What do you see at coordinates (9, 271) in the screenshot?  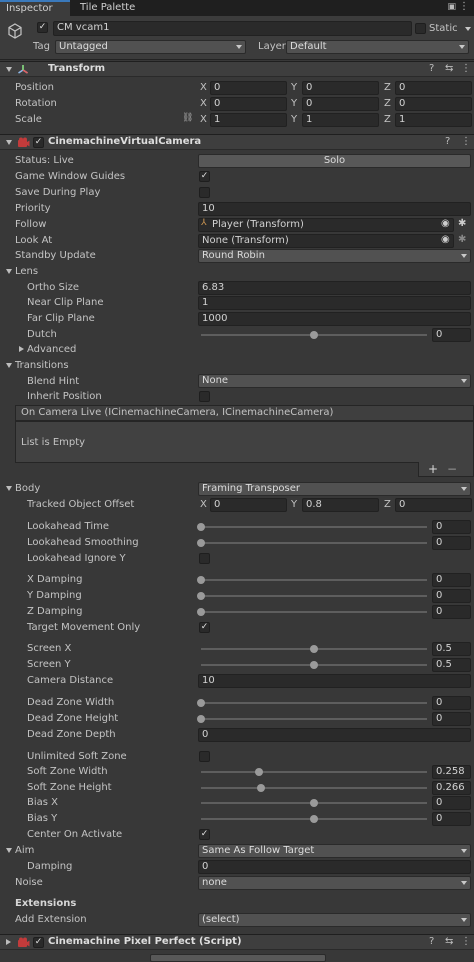 I see `lens-foldout-icon` at bounding box center [9, 271].